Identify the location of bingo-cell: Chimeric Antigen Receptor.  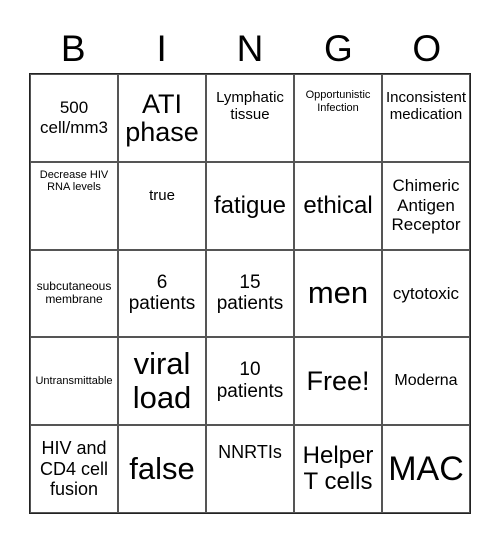
(426, 205).